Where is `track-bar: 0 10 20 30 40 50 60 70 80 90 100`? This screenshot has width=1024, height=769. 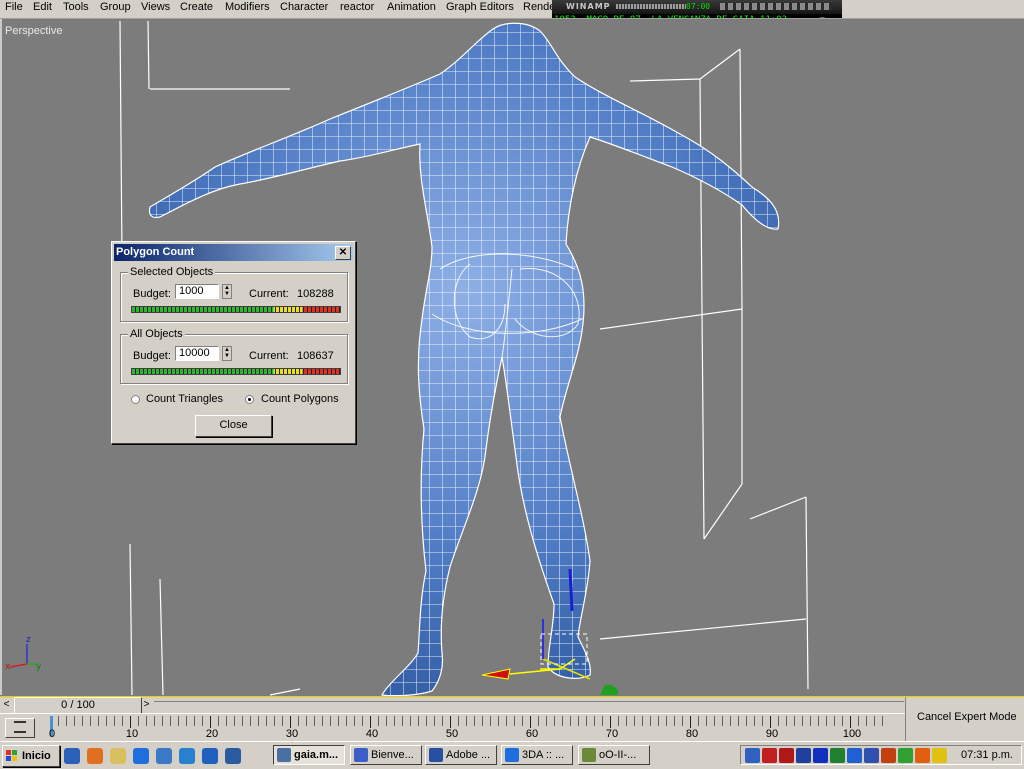
track-bar: 0 10 20 30 40 50 60 70 80 90 100 is located at coordinates (452, 727).